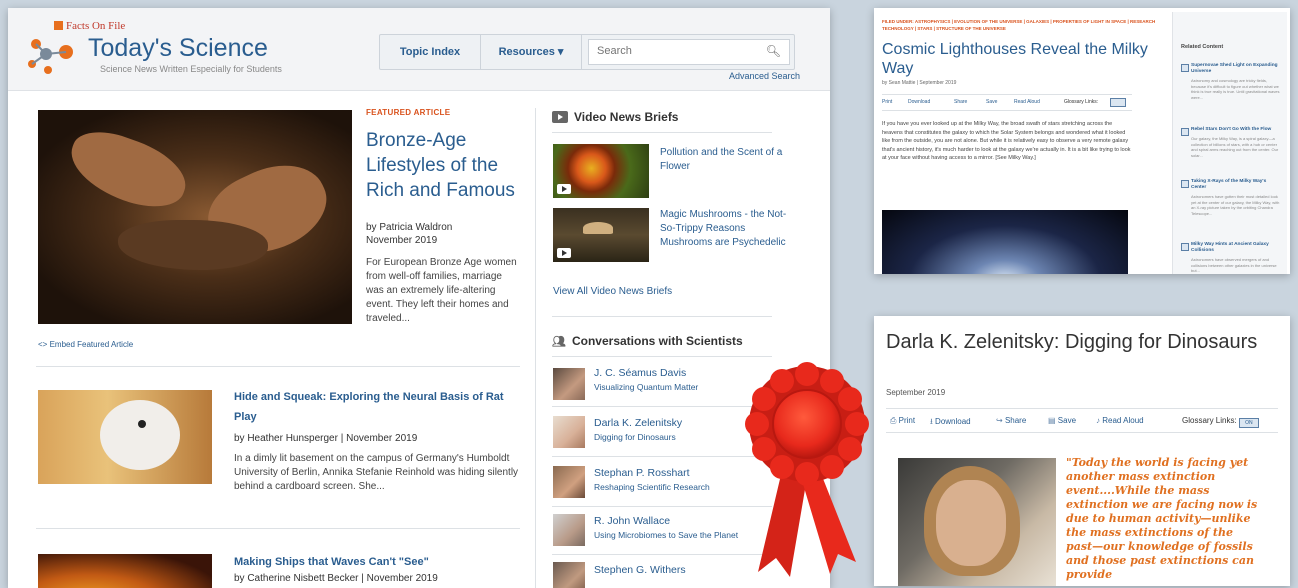 This screenshot has height=588, width=1298. Describe the element at coordinates (977, 522) in the screenshot. I see `scientist-portrait` at that location.